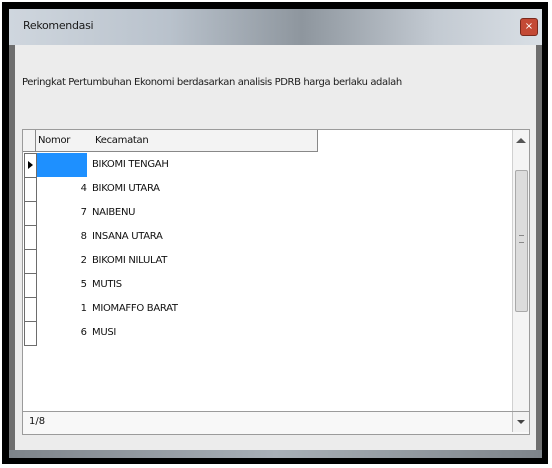  I want to click on header-selector-cell, so click(29, 141).